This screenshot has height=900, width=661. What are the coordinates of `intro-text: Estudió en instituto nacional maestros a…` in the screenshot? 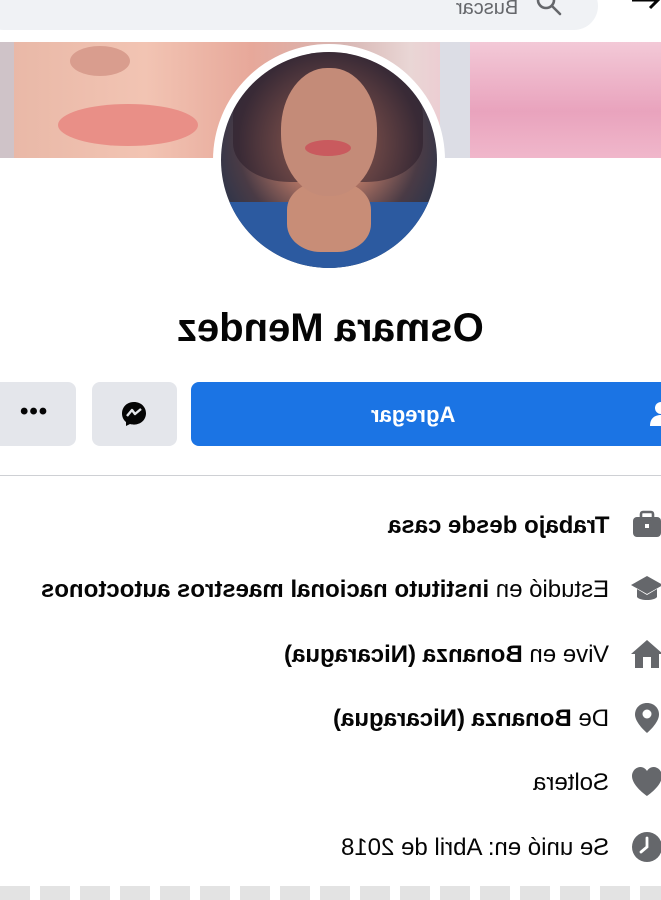 It's located at (324, 589).